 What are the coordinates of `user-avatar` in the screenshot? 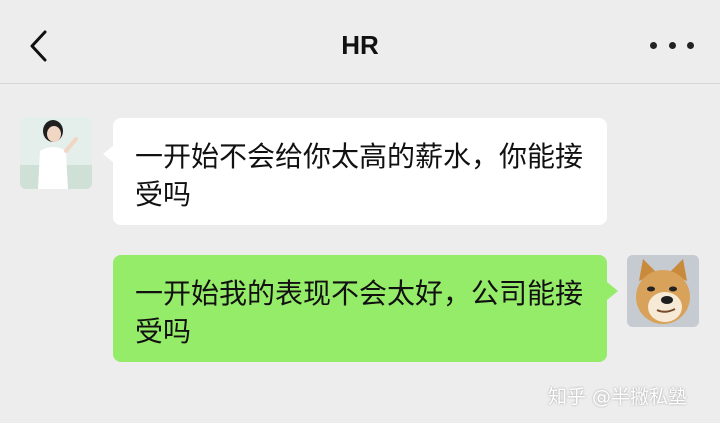 It's located at (663, 291).